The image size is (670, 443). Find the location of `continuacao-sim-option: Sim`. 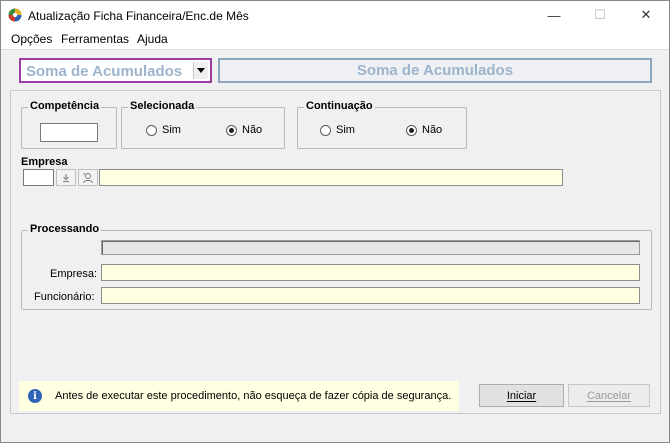

continuacao-sim-option: Sim is located at coordinates (337, 130).